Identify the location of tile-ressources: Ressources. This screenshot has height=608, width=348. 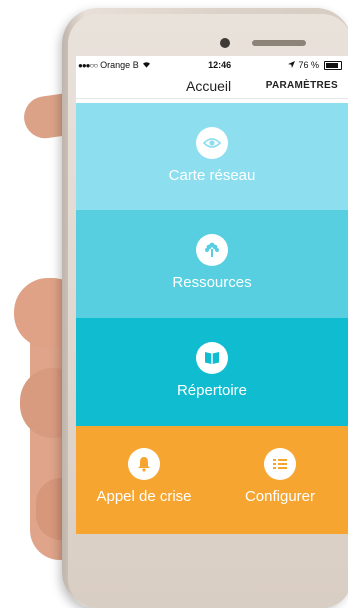
(212, 264).